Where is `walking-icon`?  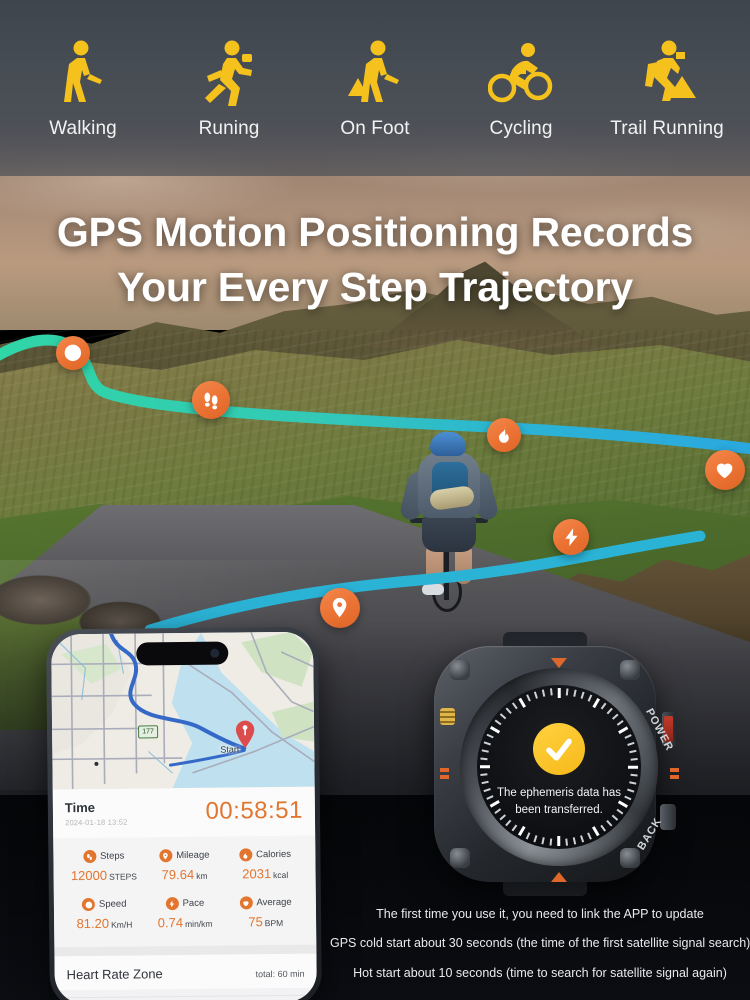
walking-icon is located at coordinates (83, 70).